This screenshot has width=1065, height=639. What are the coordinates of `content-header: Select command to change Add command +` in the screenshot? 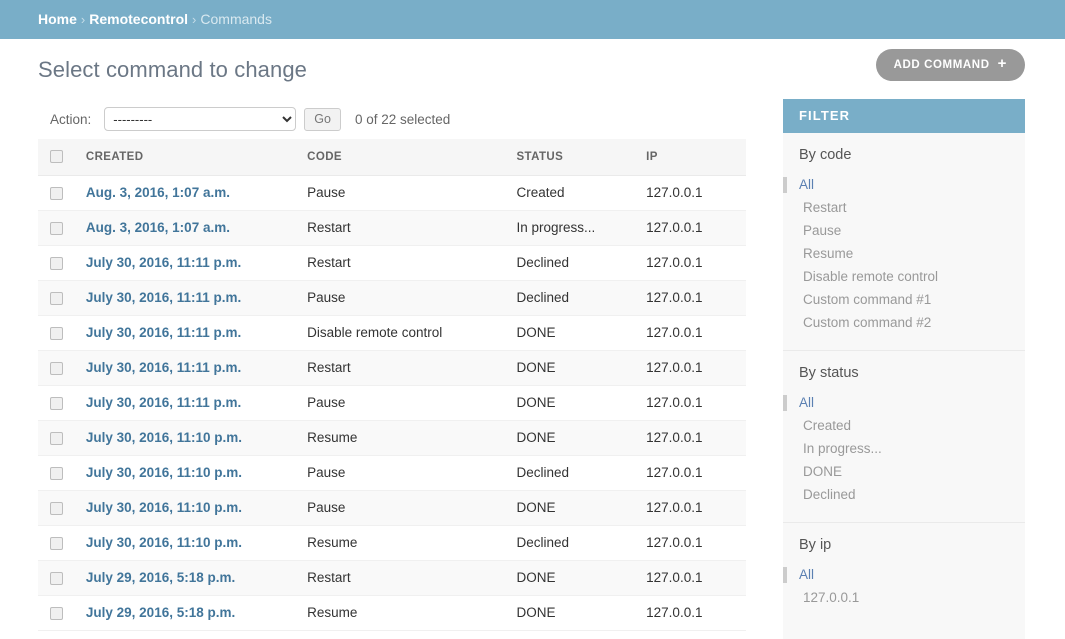 It's located at (532, 69).